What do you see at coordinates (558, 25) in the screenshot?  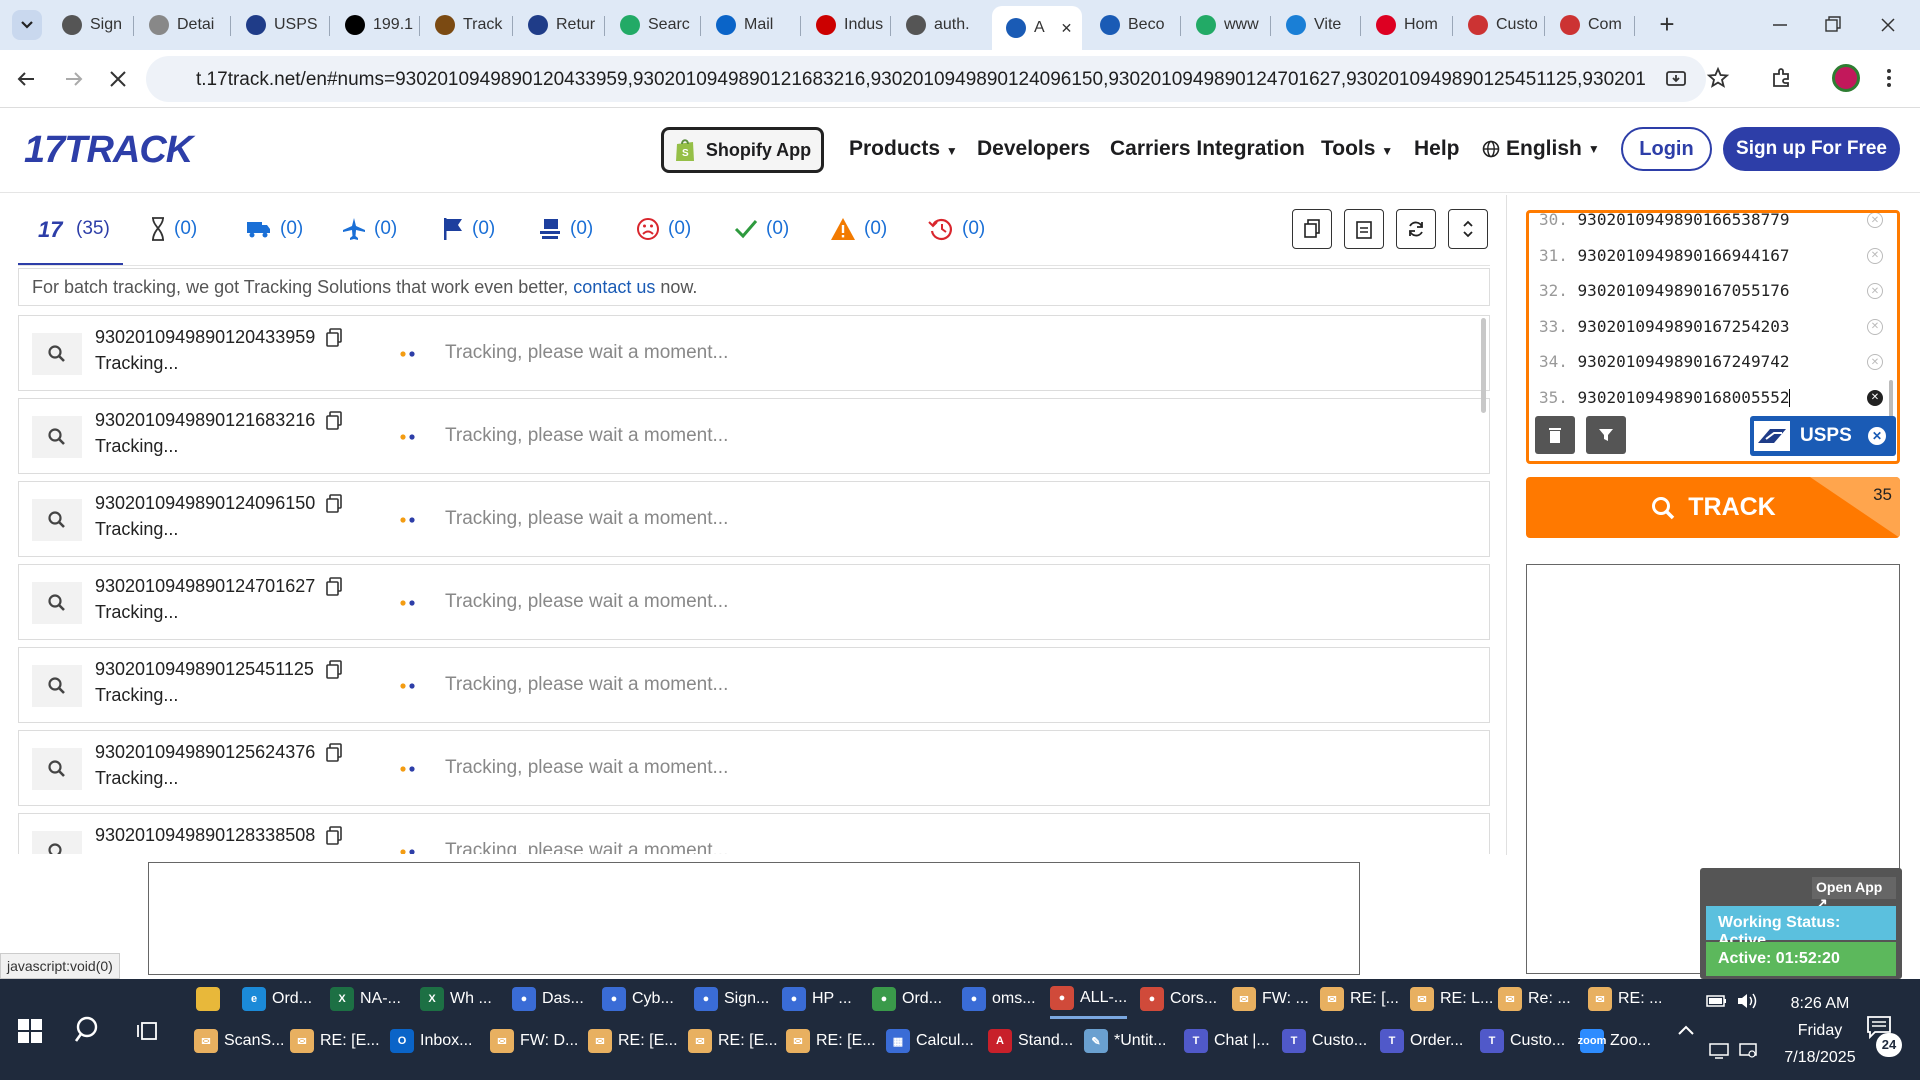 I see `browser-tab: Retur` at bounding box center [558, 25].